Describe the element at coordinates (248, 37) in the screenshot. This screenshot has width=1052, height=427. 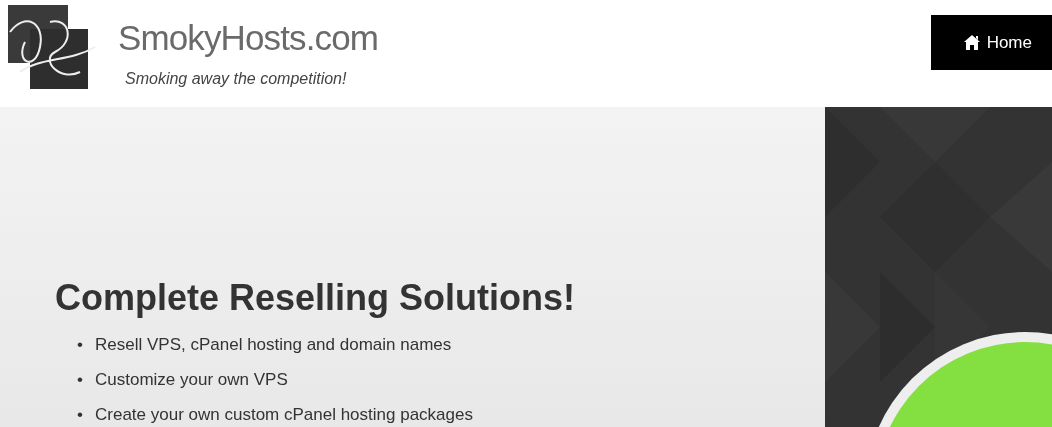
I see `brand-name: SmokyHosts.com` at that location.